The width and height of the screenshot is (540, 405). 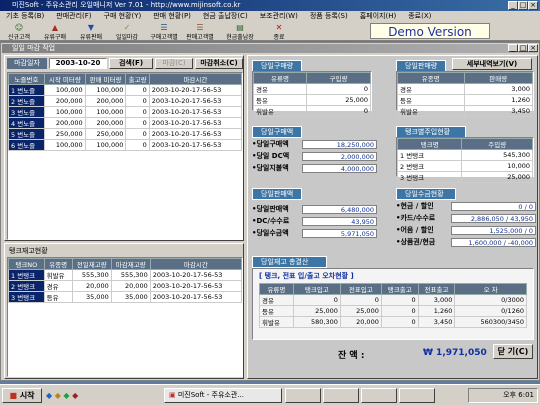 I want to click on column-header: 전표입고, so click(x=360, y=289).